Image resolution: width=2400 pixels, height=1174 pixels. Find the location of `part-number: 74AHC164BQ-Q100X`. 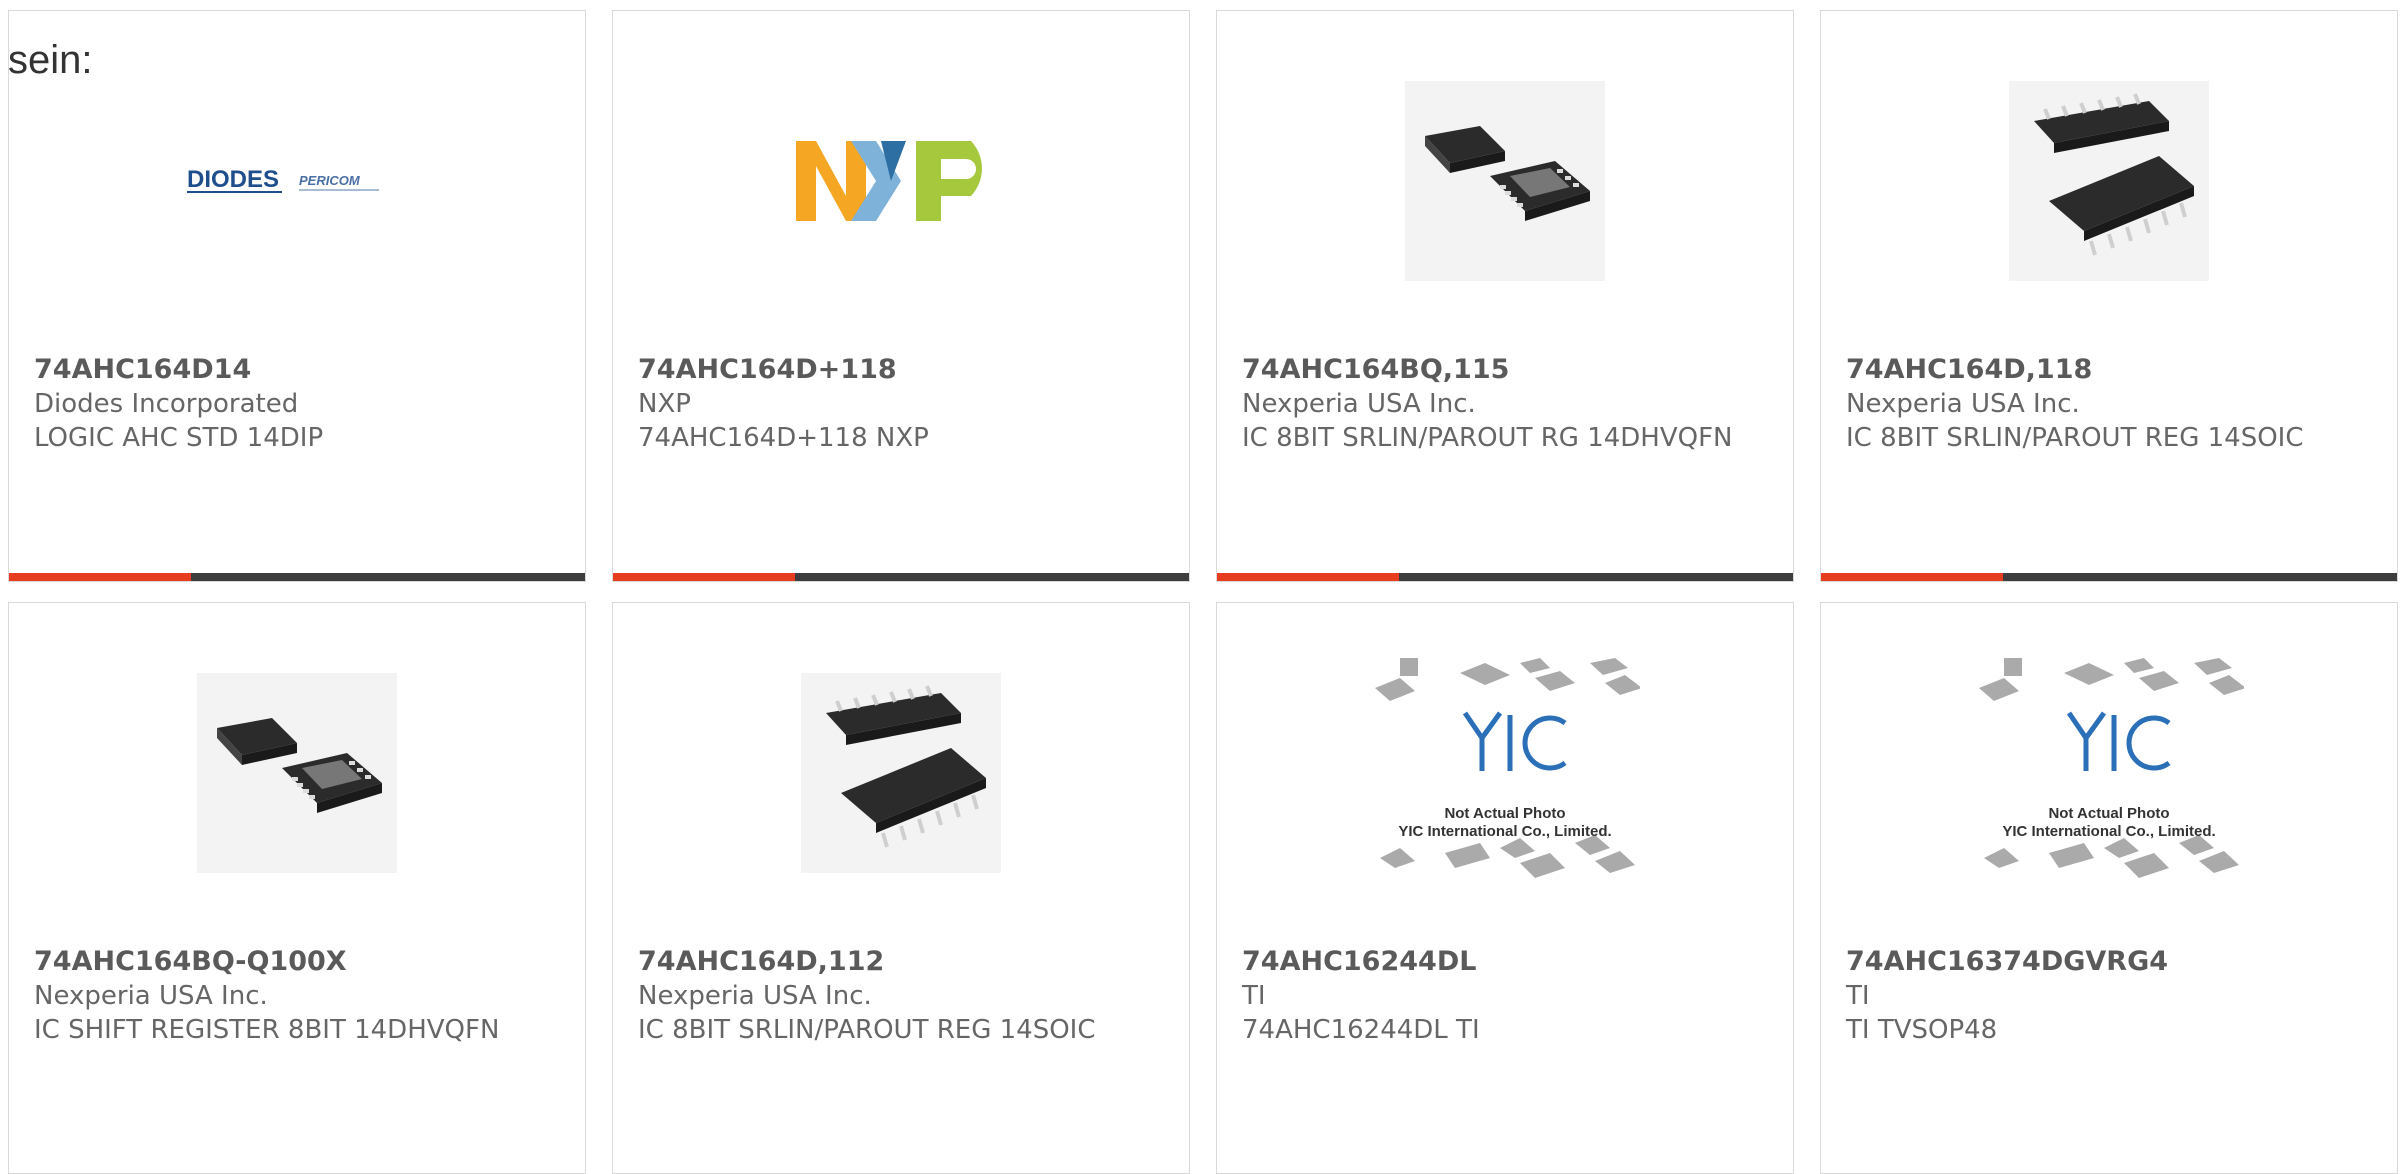

part-number: 74AHC164BQ-Q100X is located at coordinates (297, 962).